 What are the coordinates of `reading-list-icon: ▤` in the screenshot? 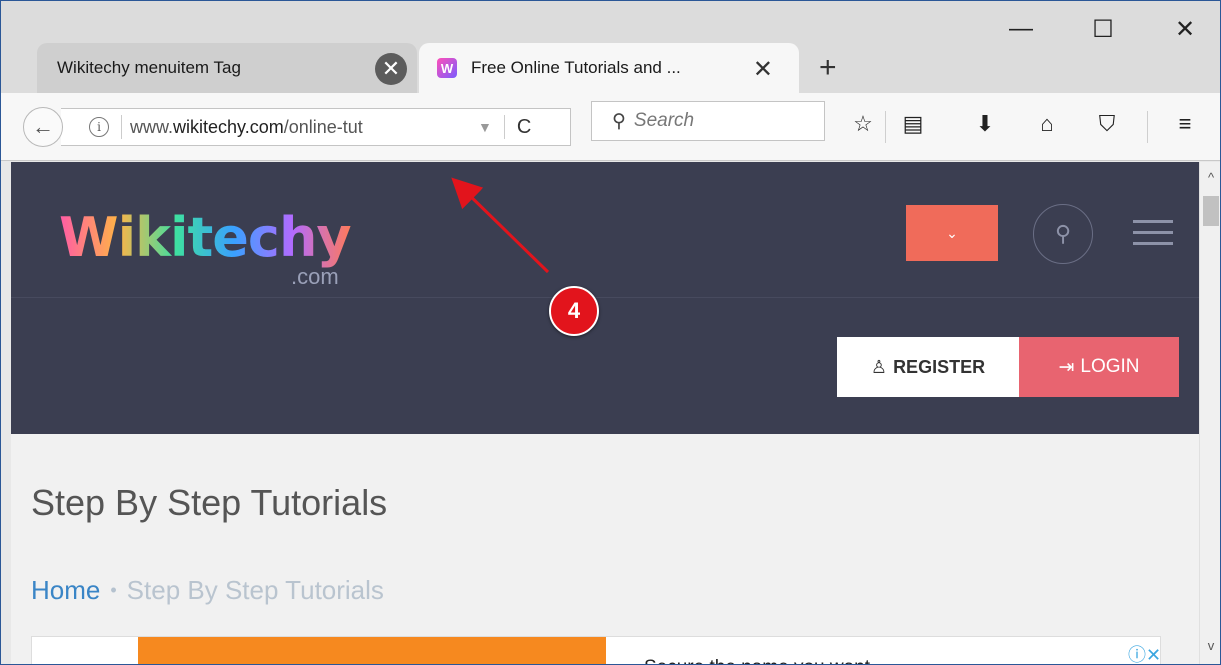 It's located at (913, 124).